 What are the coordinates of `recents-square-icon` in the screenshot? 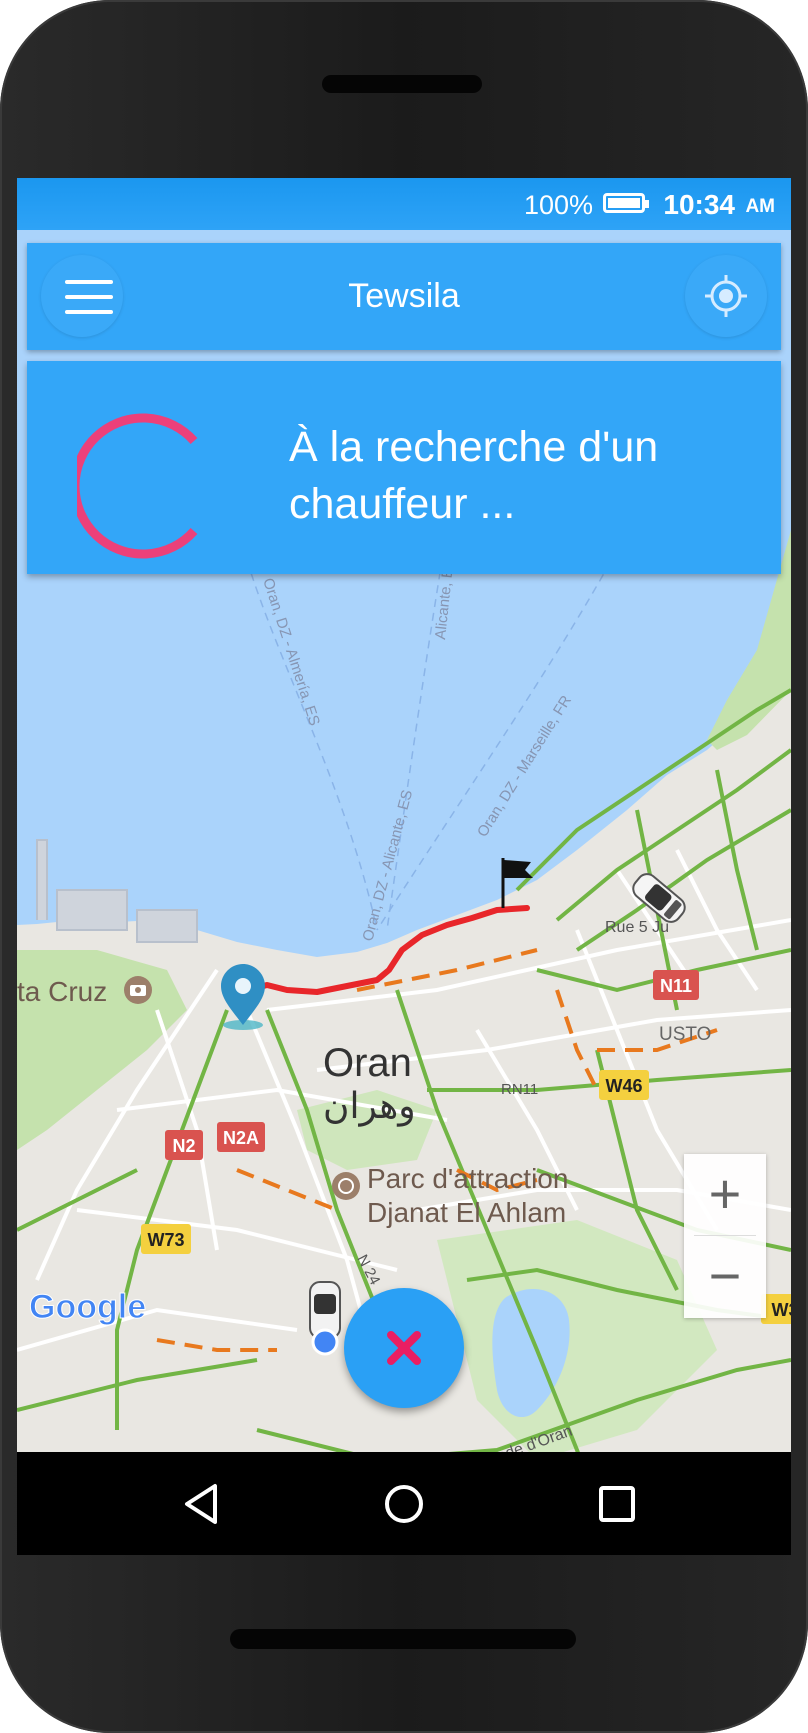 It's located at (617, 1504).